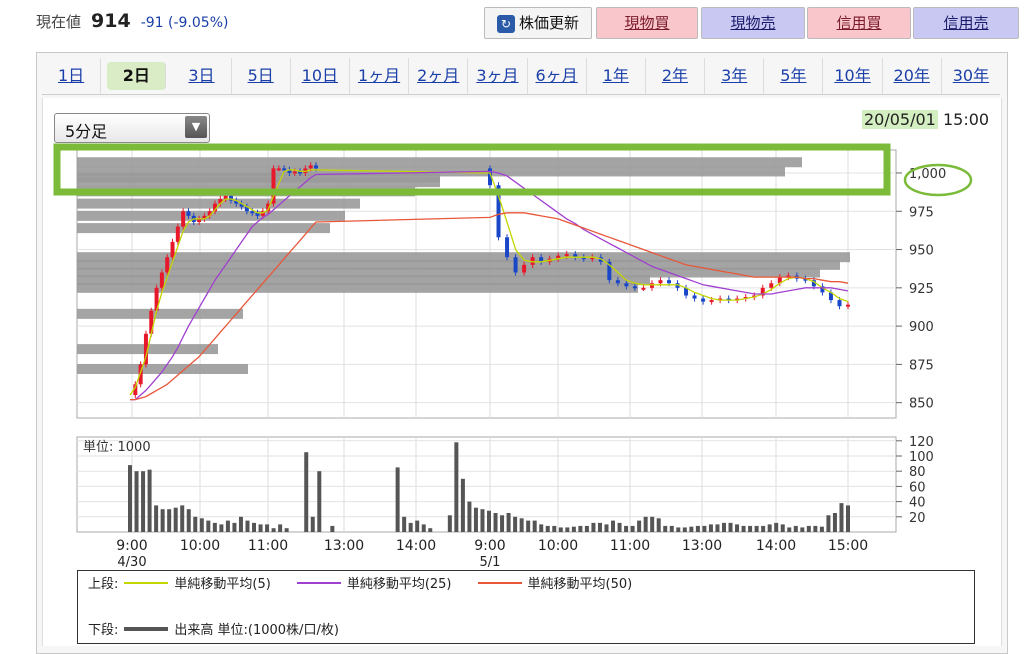  What do you see at coordinates (921, 404) in the screenshot?
I see `price-ytick-label-6: 850` at bounding box center [921, 404].